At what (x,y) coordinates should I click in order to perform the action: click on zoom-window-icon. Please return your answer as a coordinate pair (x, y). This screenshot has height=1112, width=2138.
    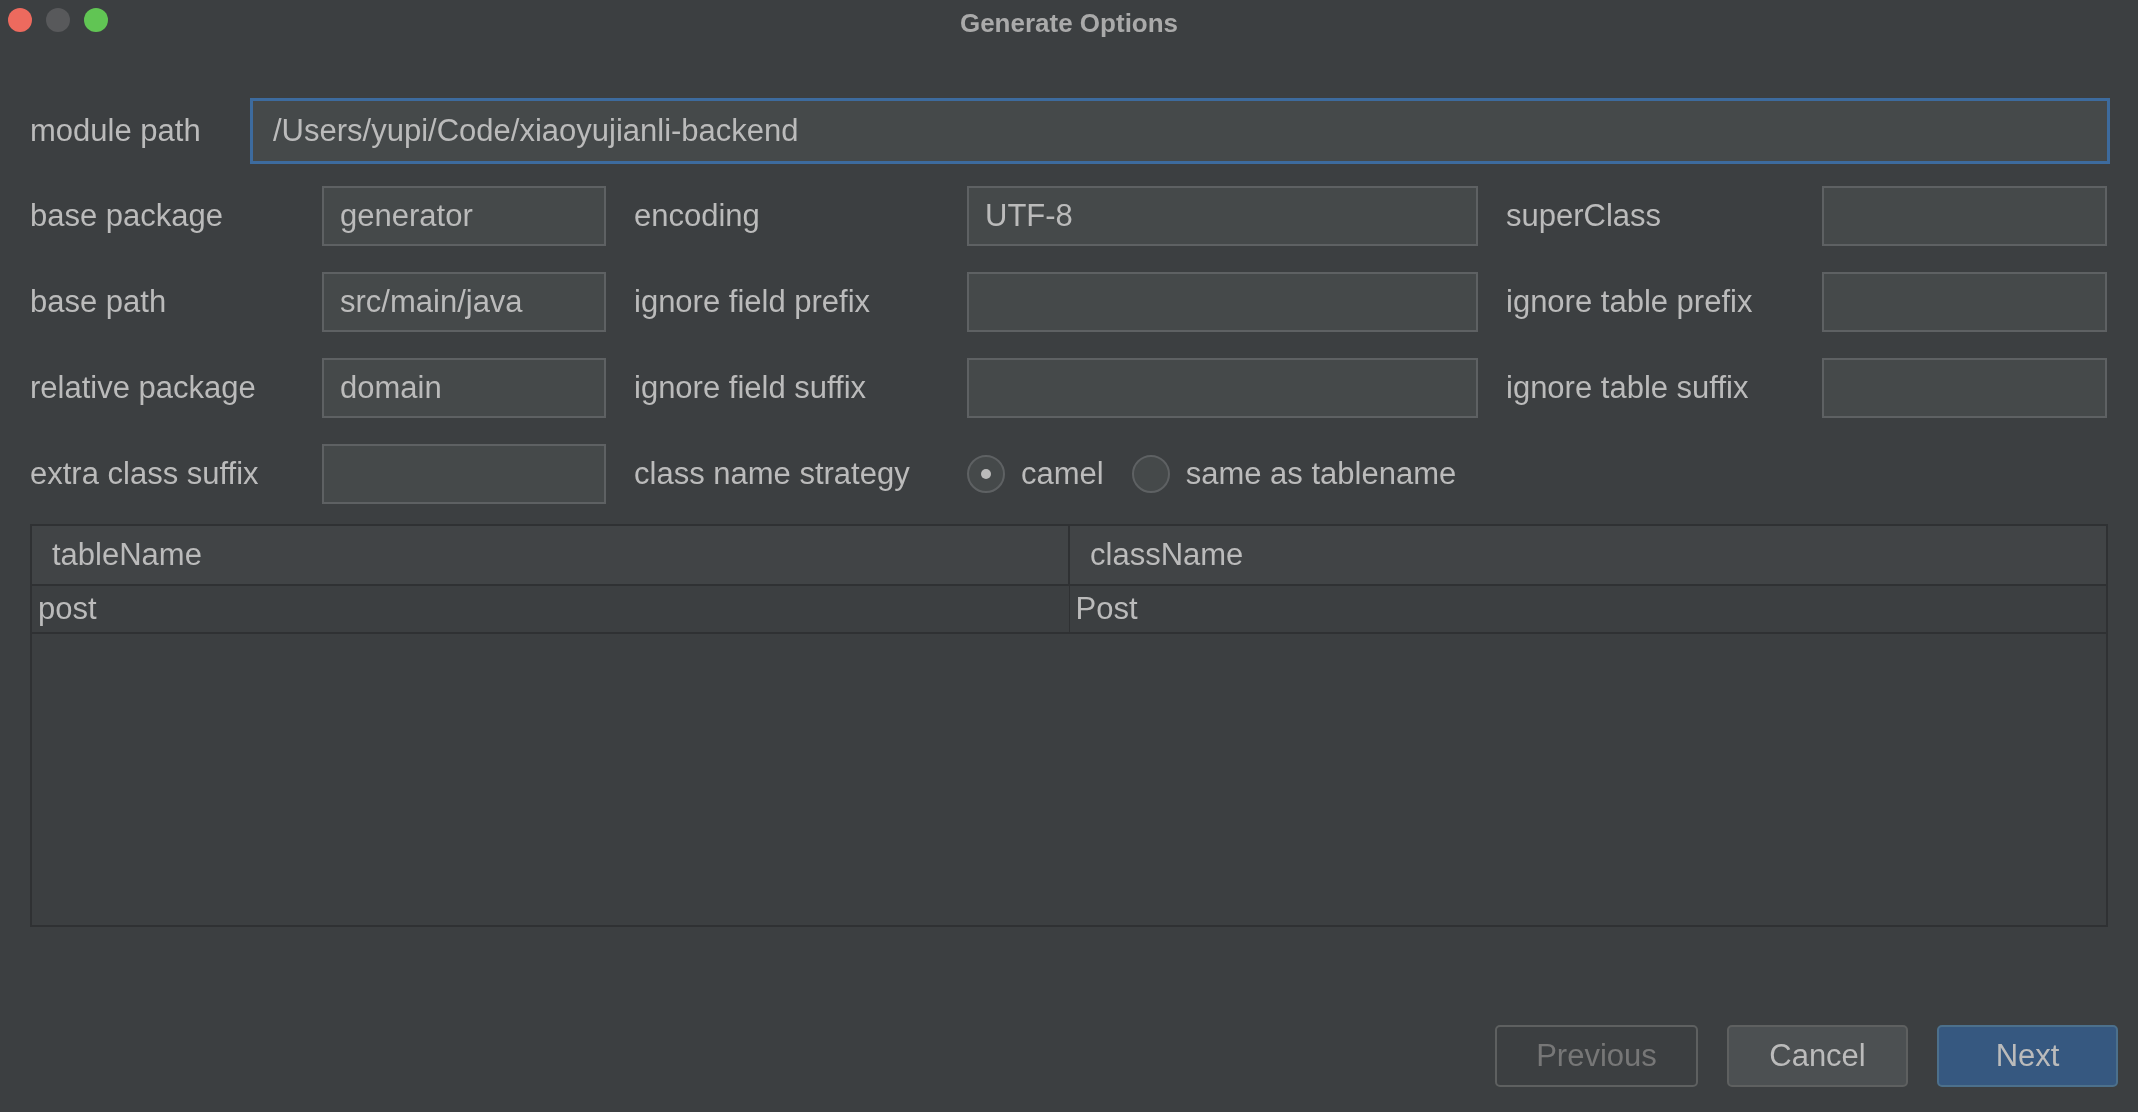
    Looking at the image, I should click on (96, 20).